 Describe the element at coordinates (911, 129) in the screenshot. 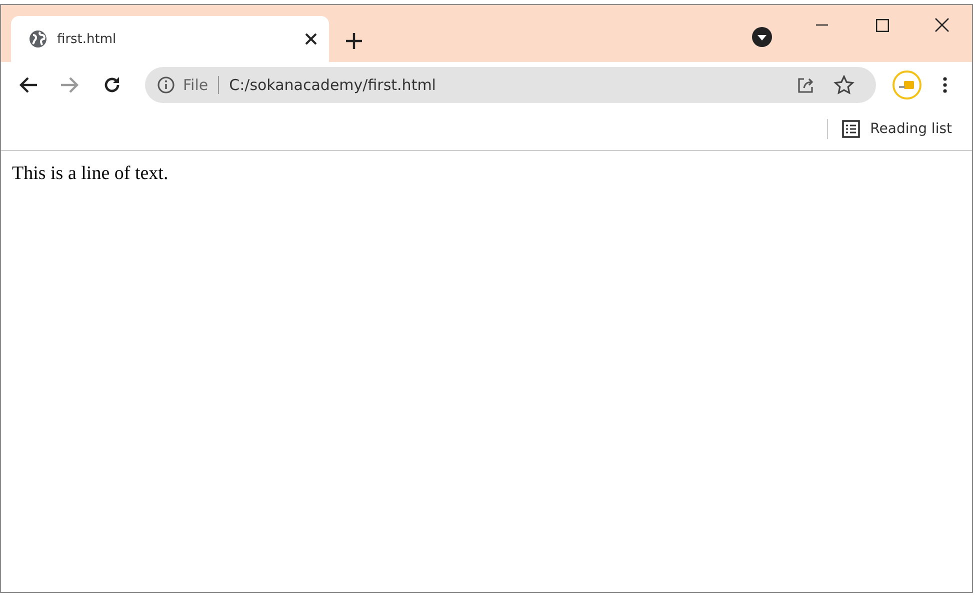

I see `reading-list-link: Reading list` at that location.